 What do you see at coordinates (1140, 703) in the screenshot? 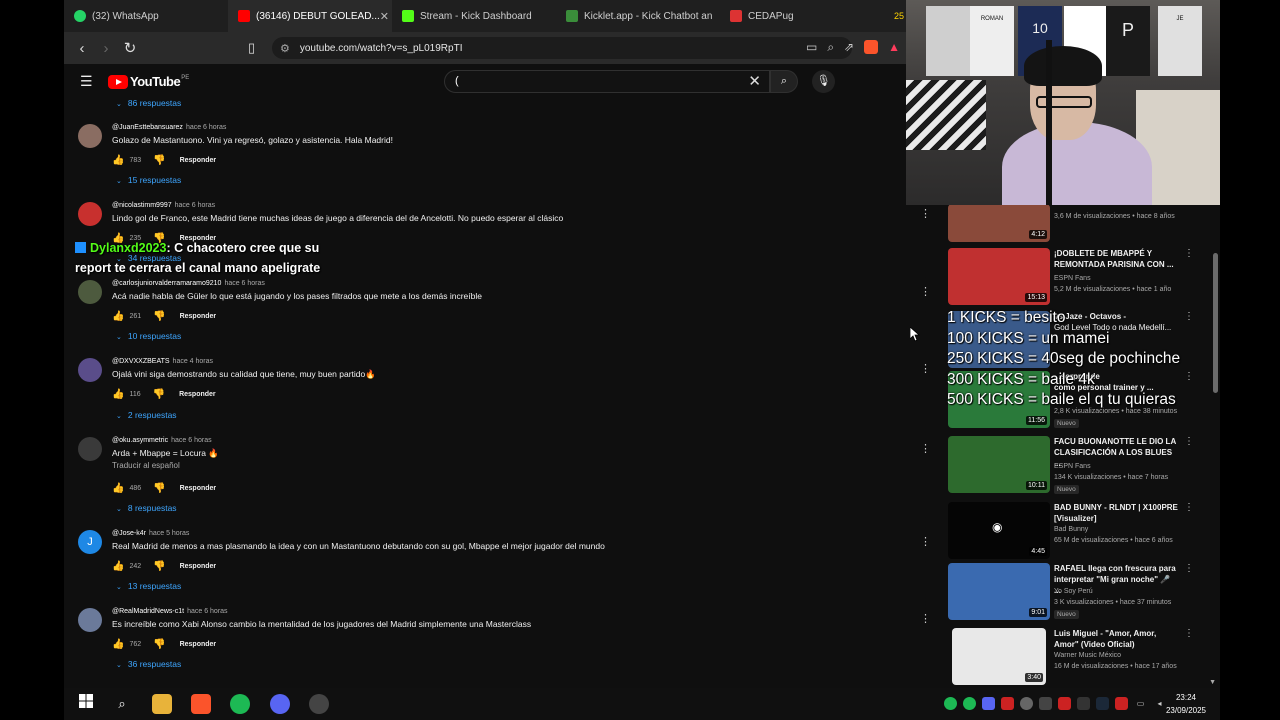
I see `network-icon: ▭` at bounding box center [1140, 703].